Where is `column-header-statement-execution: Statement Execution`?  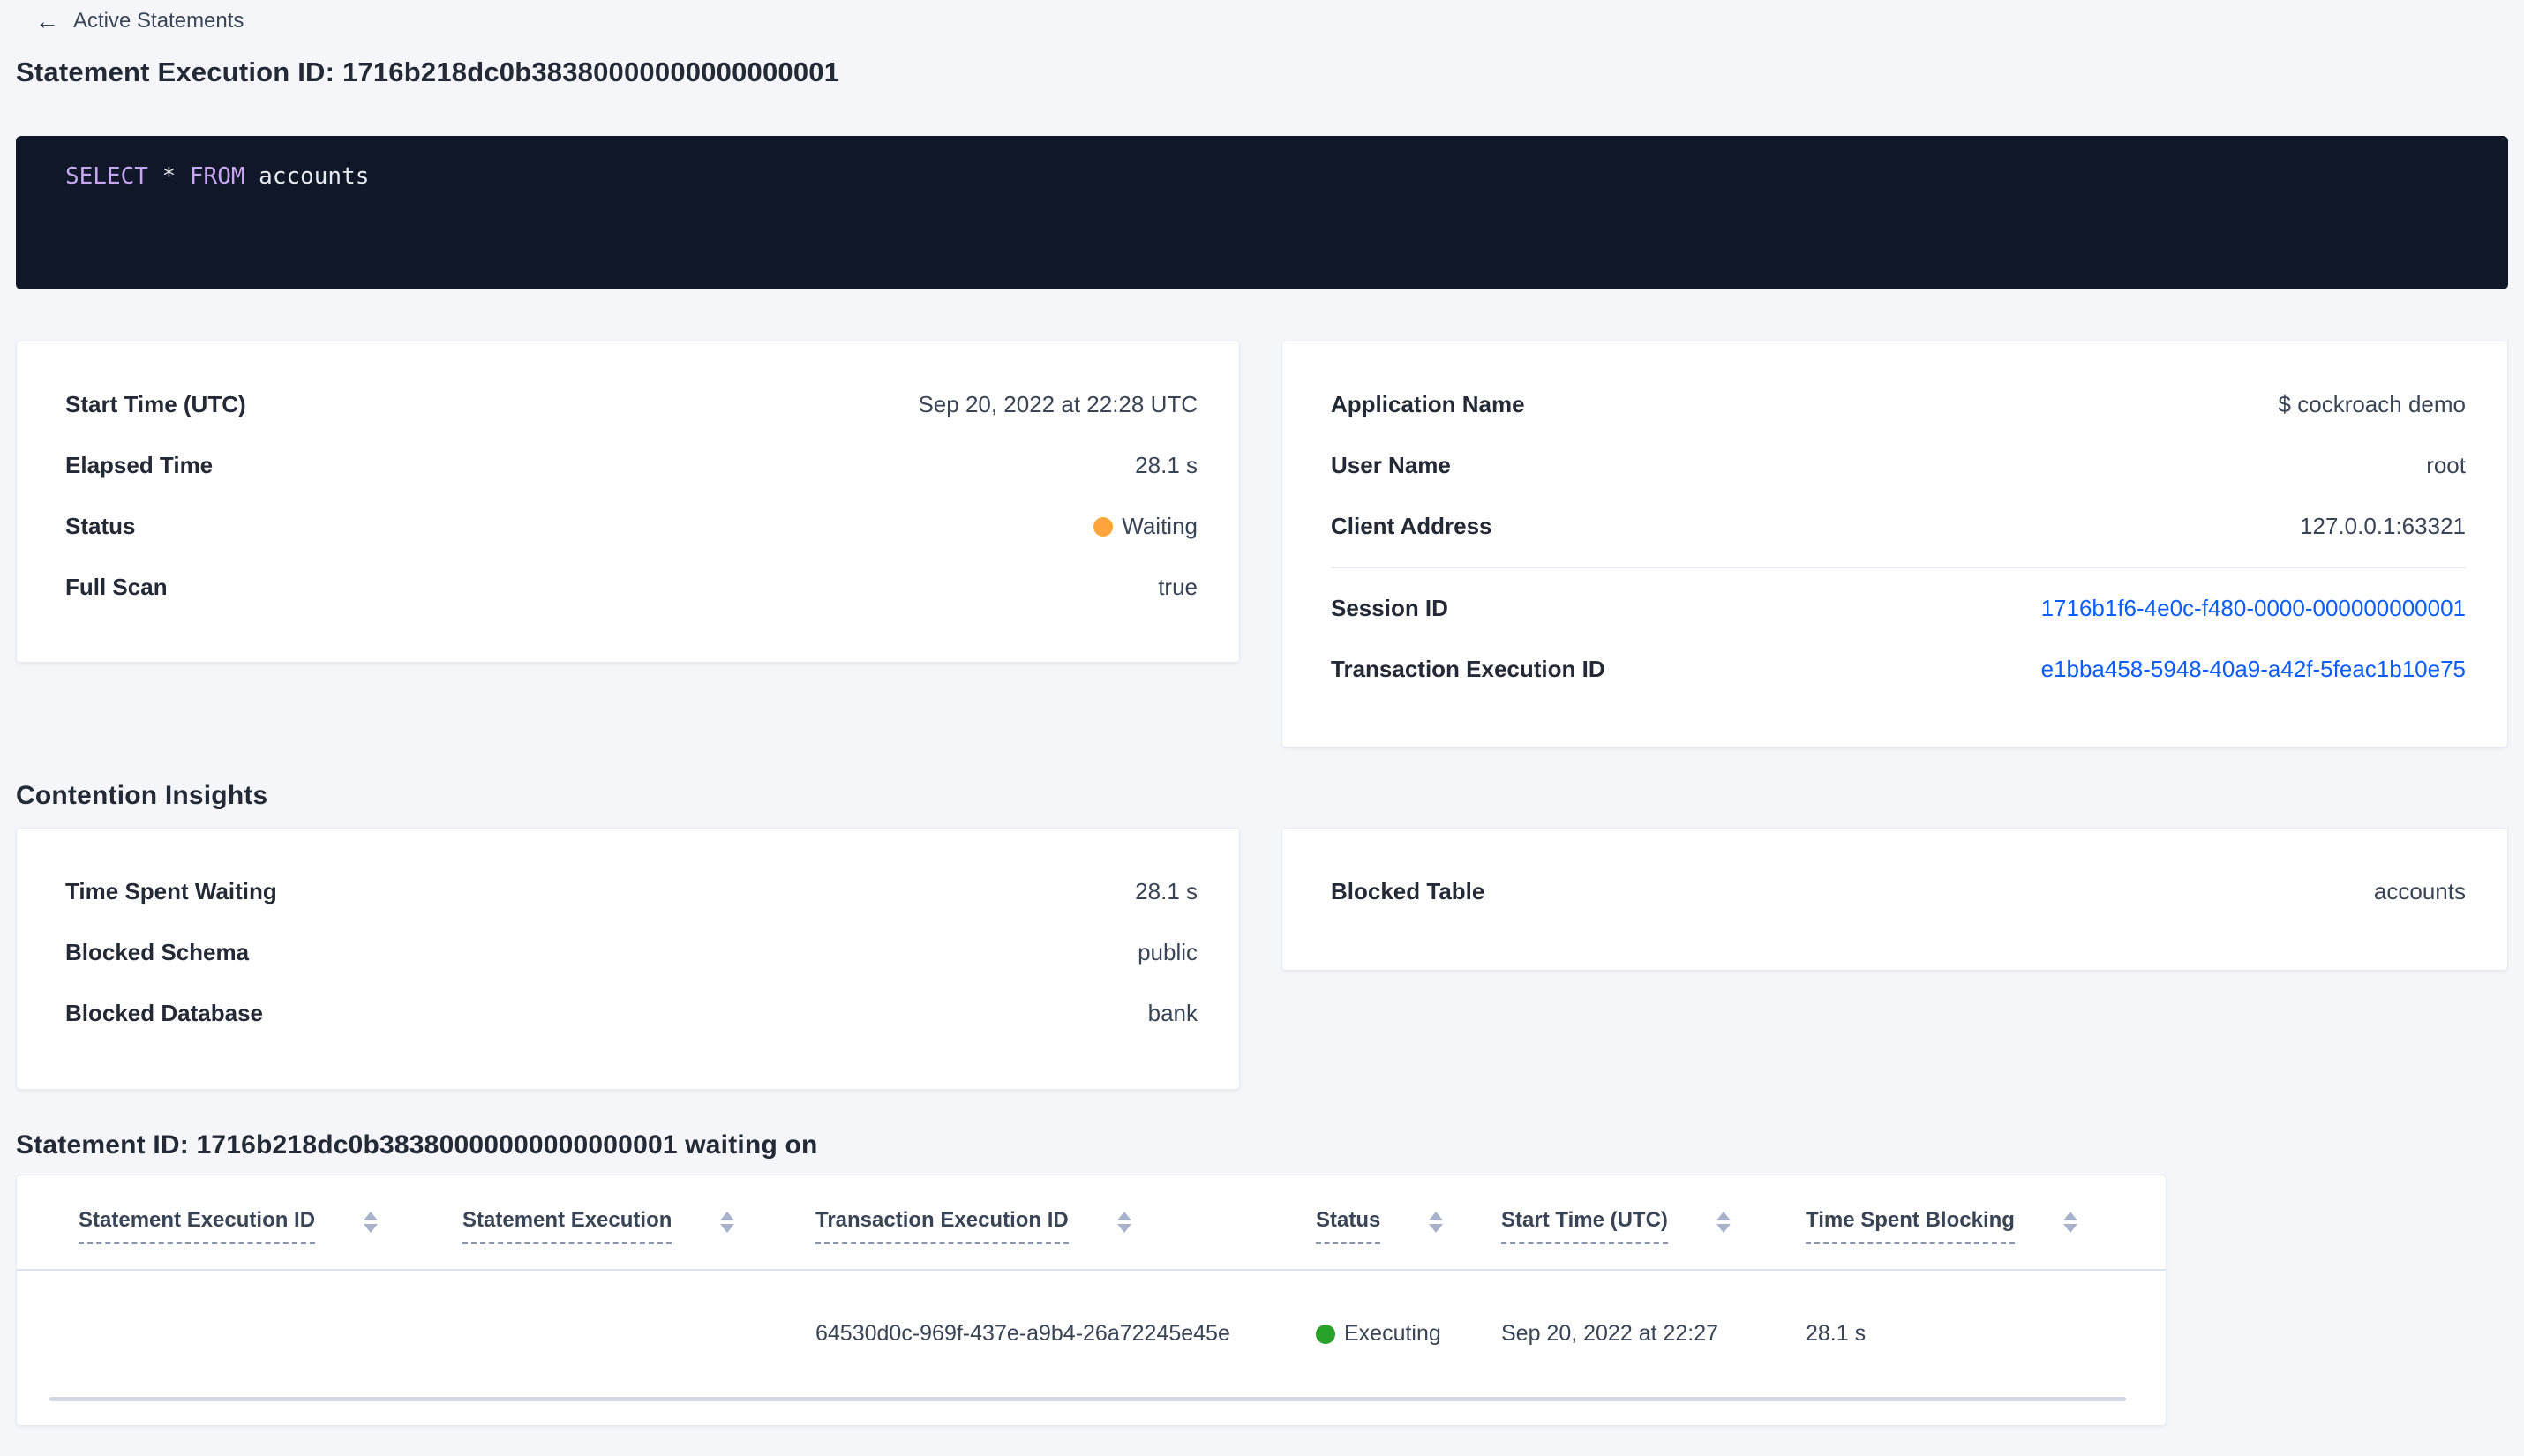 column-header-statement-execution: Statement Execution is located at coordinates (638, 1226).